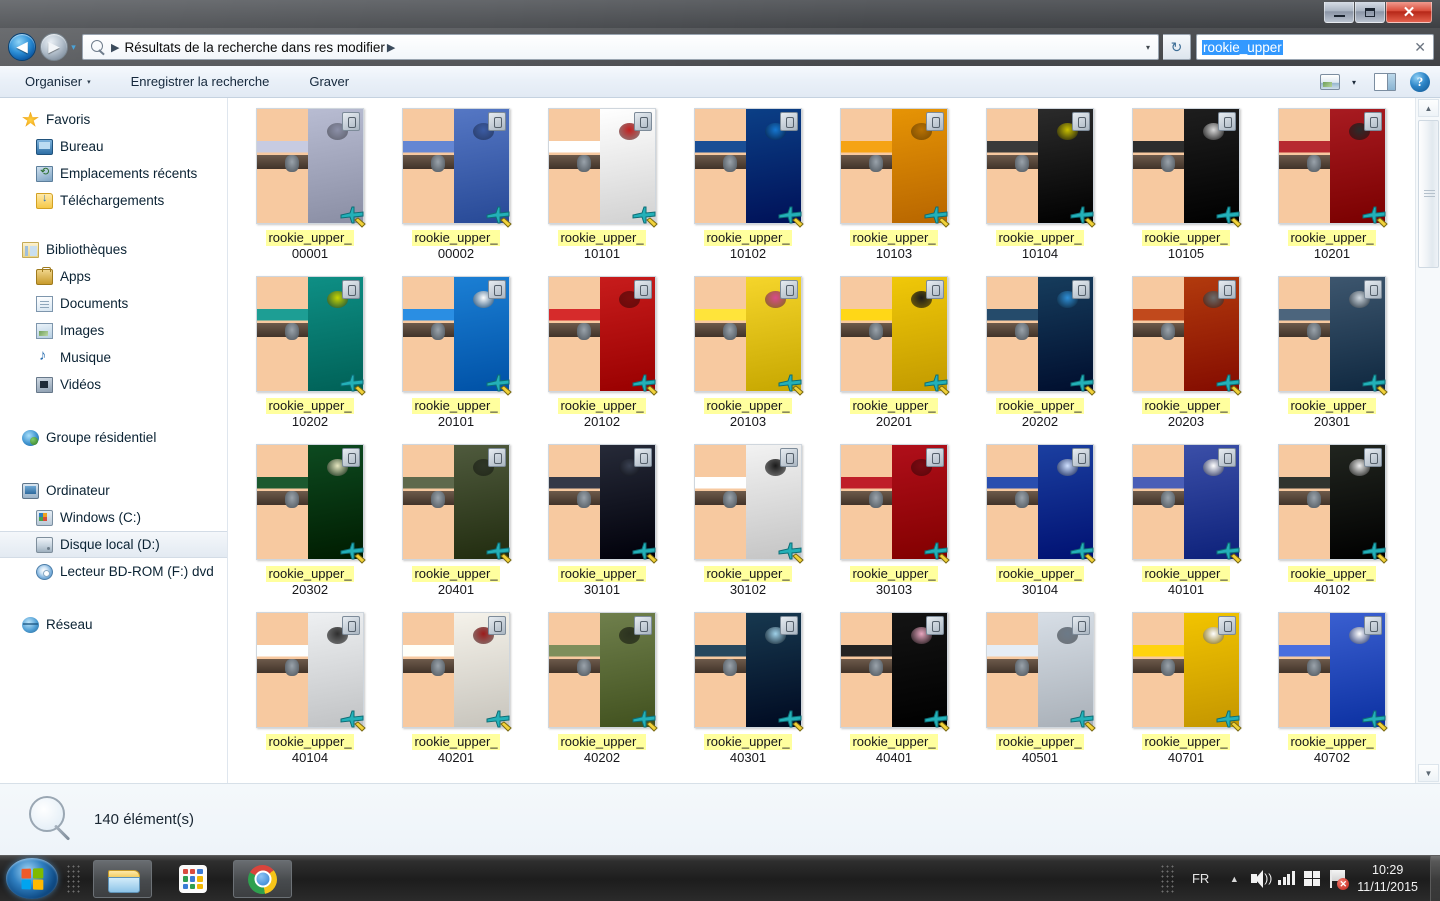 This screenshot has height=901, width=1440. What do you see at coordinates (54, 47) in the screenshot?
I see `forward-button: ▶` at bounding box center [54, 47].